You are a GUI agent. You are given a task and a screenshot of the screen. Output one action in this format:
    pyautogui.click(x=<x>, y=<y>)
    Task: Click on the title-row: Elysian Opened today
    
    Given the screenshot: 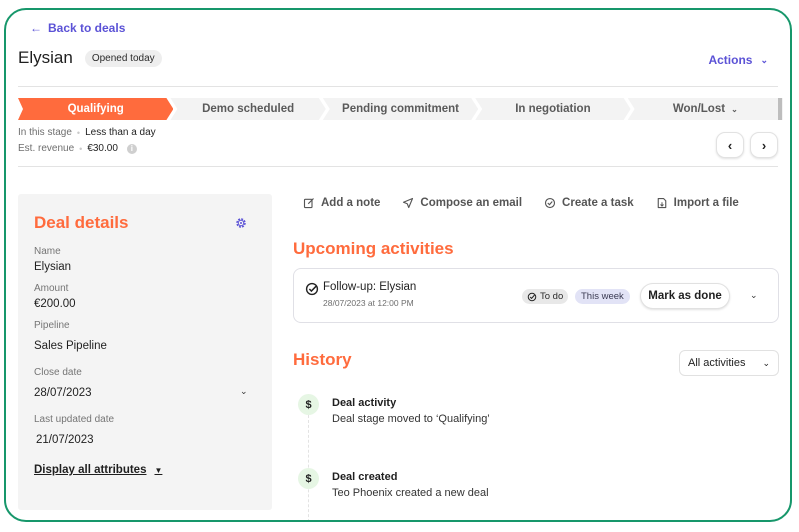 What is the action you would take?
    pyautogui.click(x=90, y=58)
    